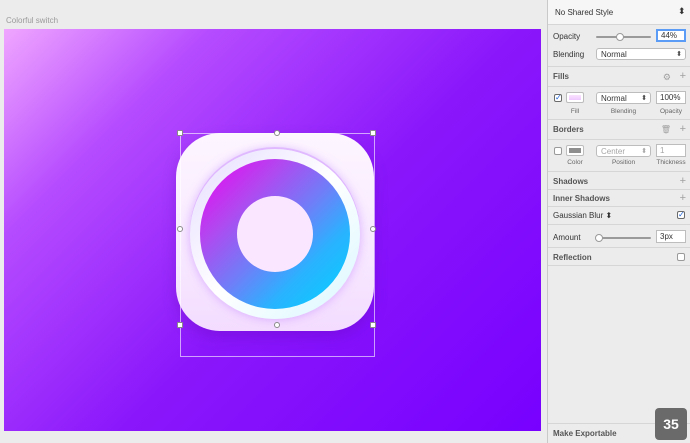 The height and width of the screenshot is (443, 690). What do you see at coordinates (572, 257) in the screenshot?
I see `reflection-section-title: Reflection` at bounding box center [572, 257].